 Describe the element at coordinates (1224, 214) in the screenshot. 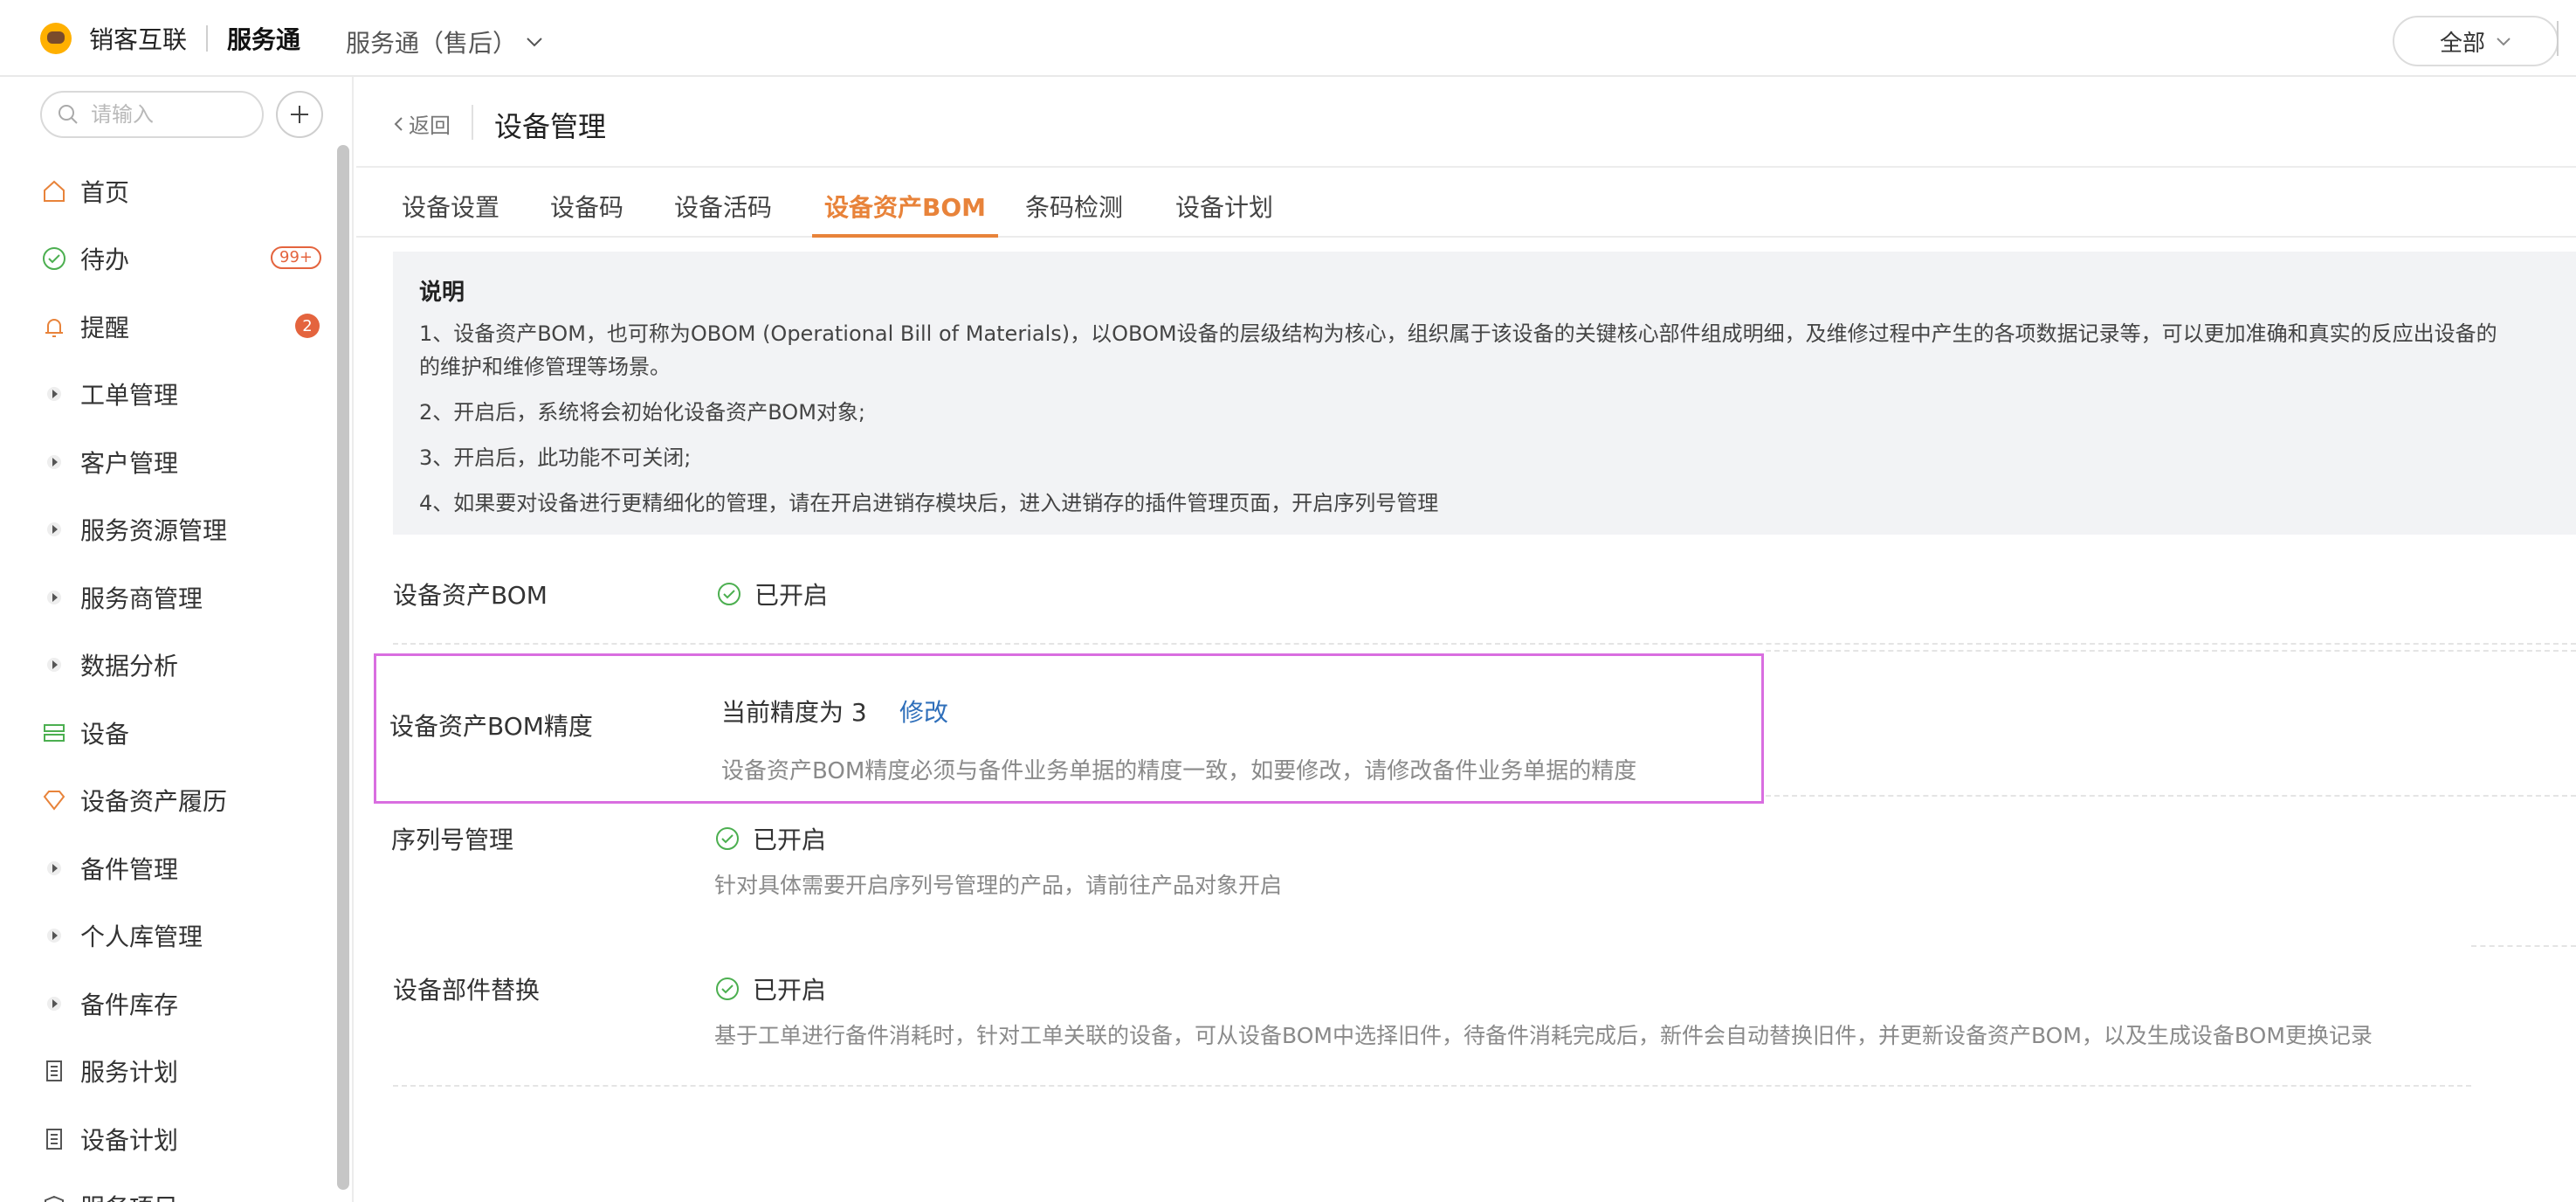

I see `tab-device-plan: 设备计划` at that location.